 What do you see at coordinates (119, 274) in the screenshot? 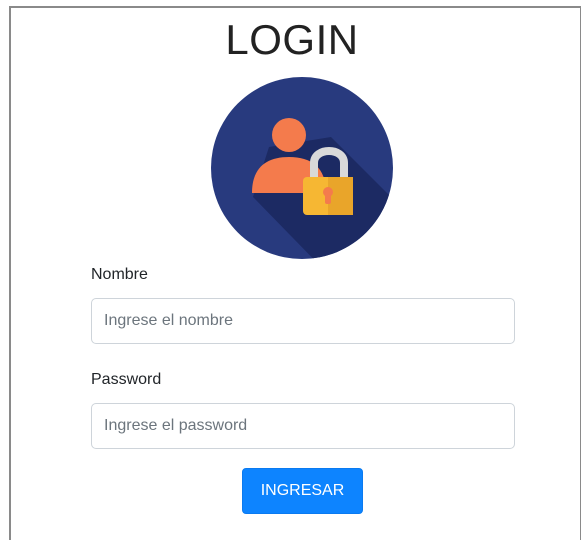
I see `name-label: Nombre` at bounding box center [119, 274].